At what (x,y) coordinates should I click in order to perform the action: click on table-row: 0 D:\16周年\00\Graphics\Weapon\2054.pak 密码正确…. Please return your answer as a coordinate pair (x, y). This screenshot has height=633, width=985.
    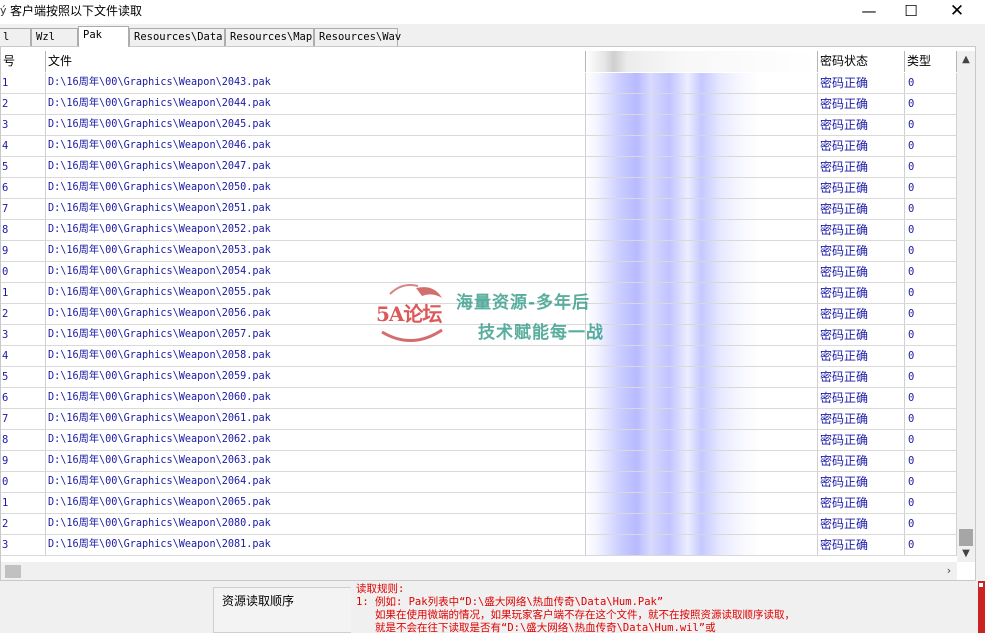
    Looking at the image, I should click on (479, 272).